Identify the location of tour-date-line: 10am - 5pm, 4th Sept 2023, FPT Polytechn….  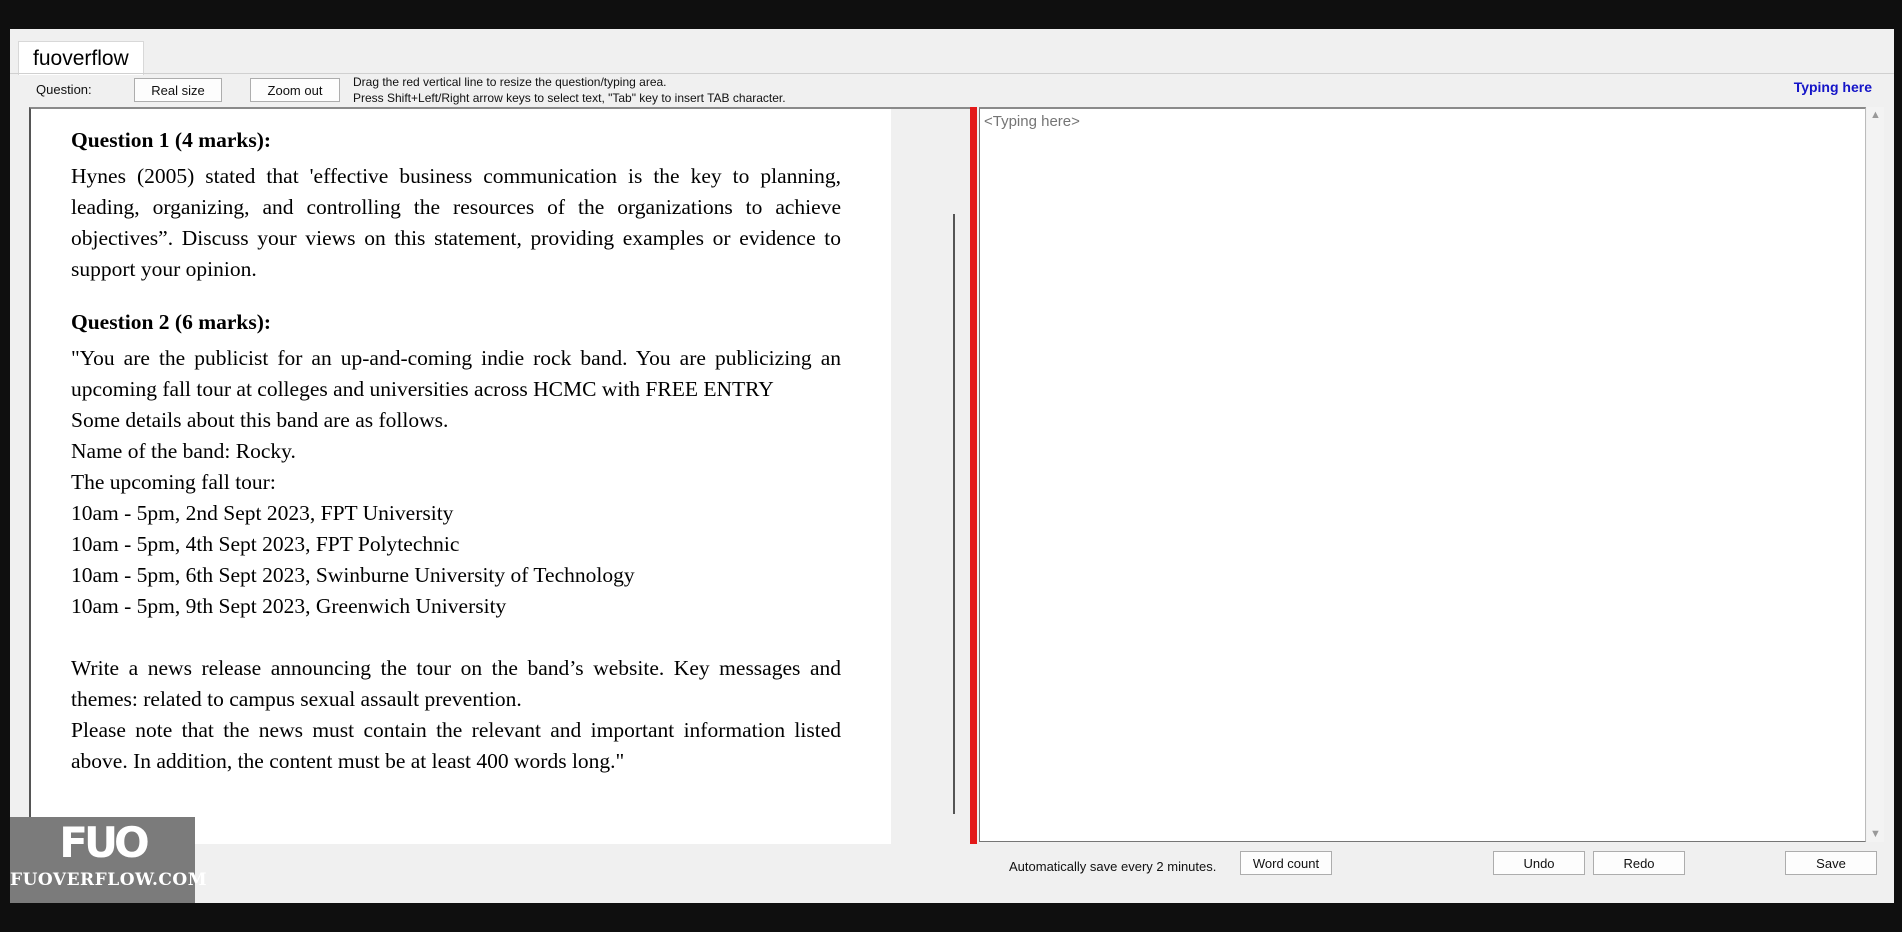
(265, 544).